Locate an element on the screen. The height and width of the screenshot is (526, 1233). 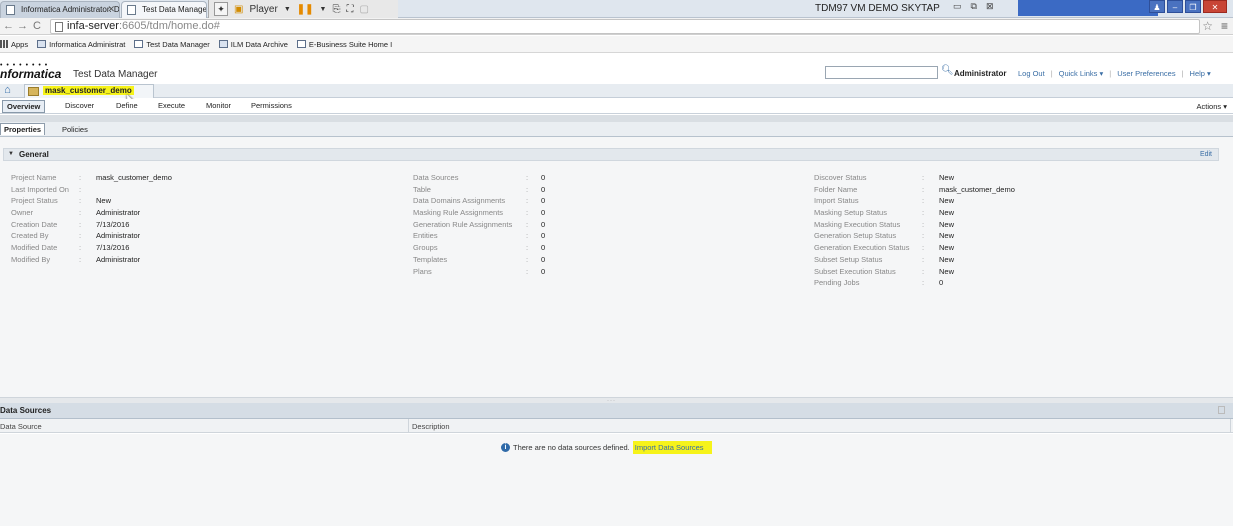
browser-tab-tdm: Test Data Manager is located at coordinates (164, 9).